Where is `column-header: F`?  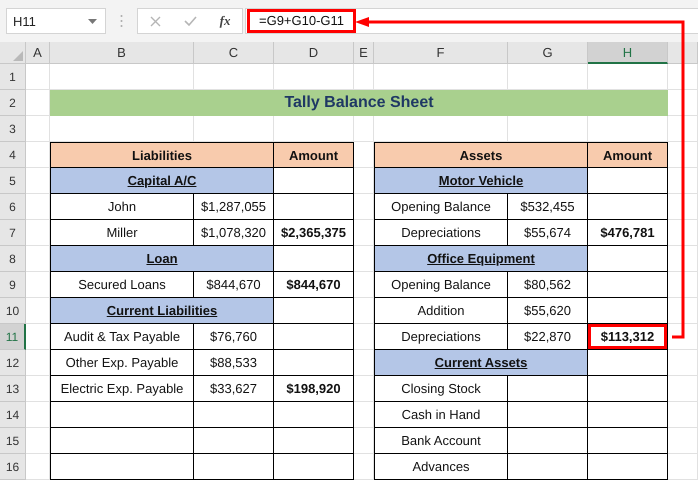 column-header: F is located at coordinates (441, 53).